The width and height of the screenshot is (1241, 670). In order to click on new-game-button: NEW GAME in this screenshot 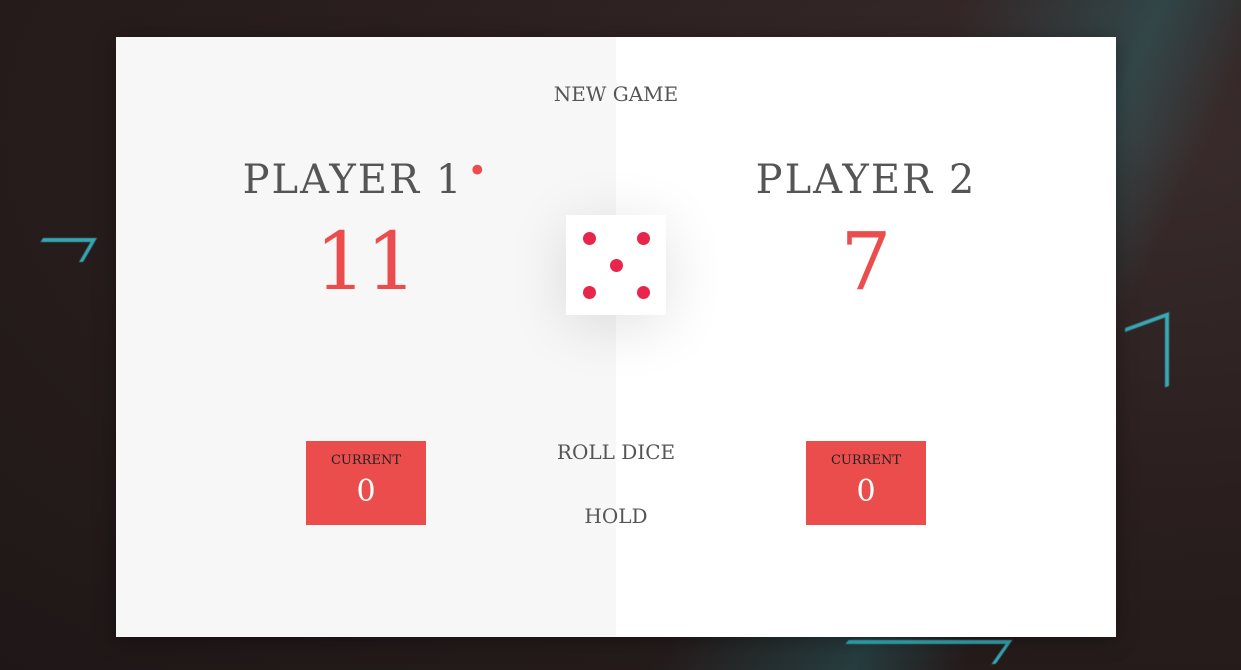, I will do `click(616, 94)`.